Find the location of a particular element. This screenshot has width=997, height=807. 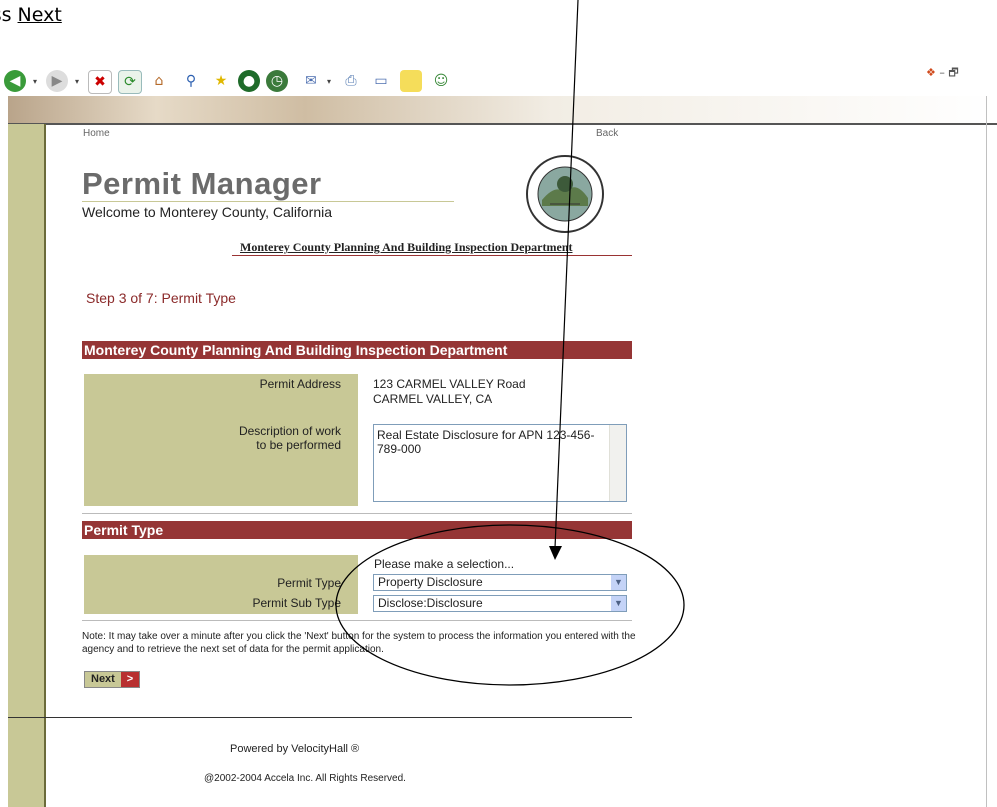

permit-address-line2: CARMEL VALLEY, CA is located at coordinates (433, 399).